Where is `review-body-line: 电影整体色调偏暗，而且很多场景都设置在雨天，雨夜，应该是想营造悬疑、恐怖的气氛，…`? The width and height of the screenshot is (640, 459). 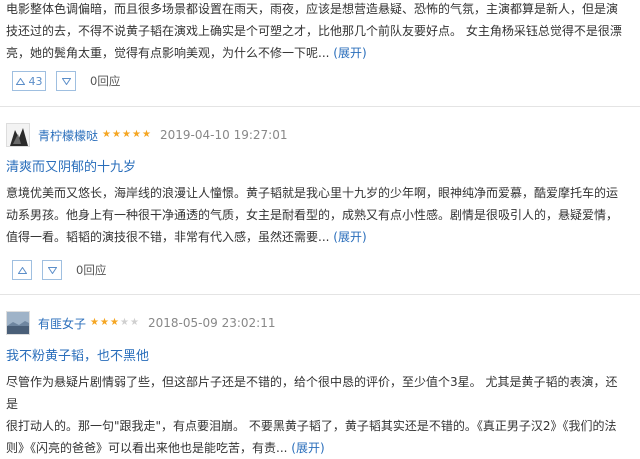 review-body-line: 电影整体色调偏暗，而且很多场景都设置在雨天，雨夜，应该是想营造悬疑、恐怖的气氛，… is located at coordinates (312, 9).